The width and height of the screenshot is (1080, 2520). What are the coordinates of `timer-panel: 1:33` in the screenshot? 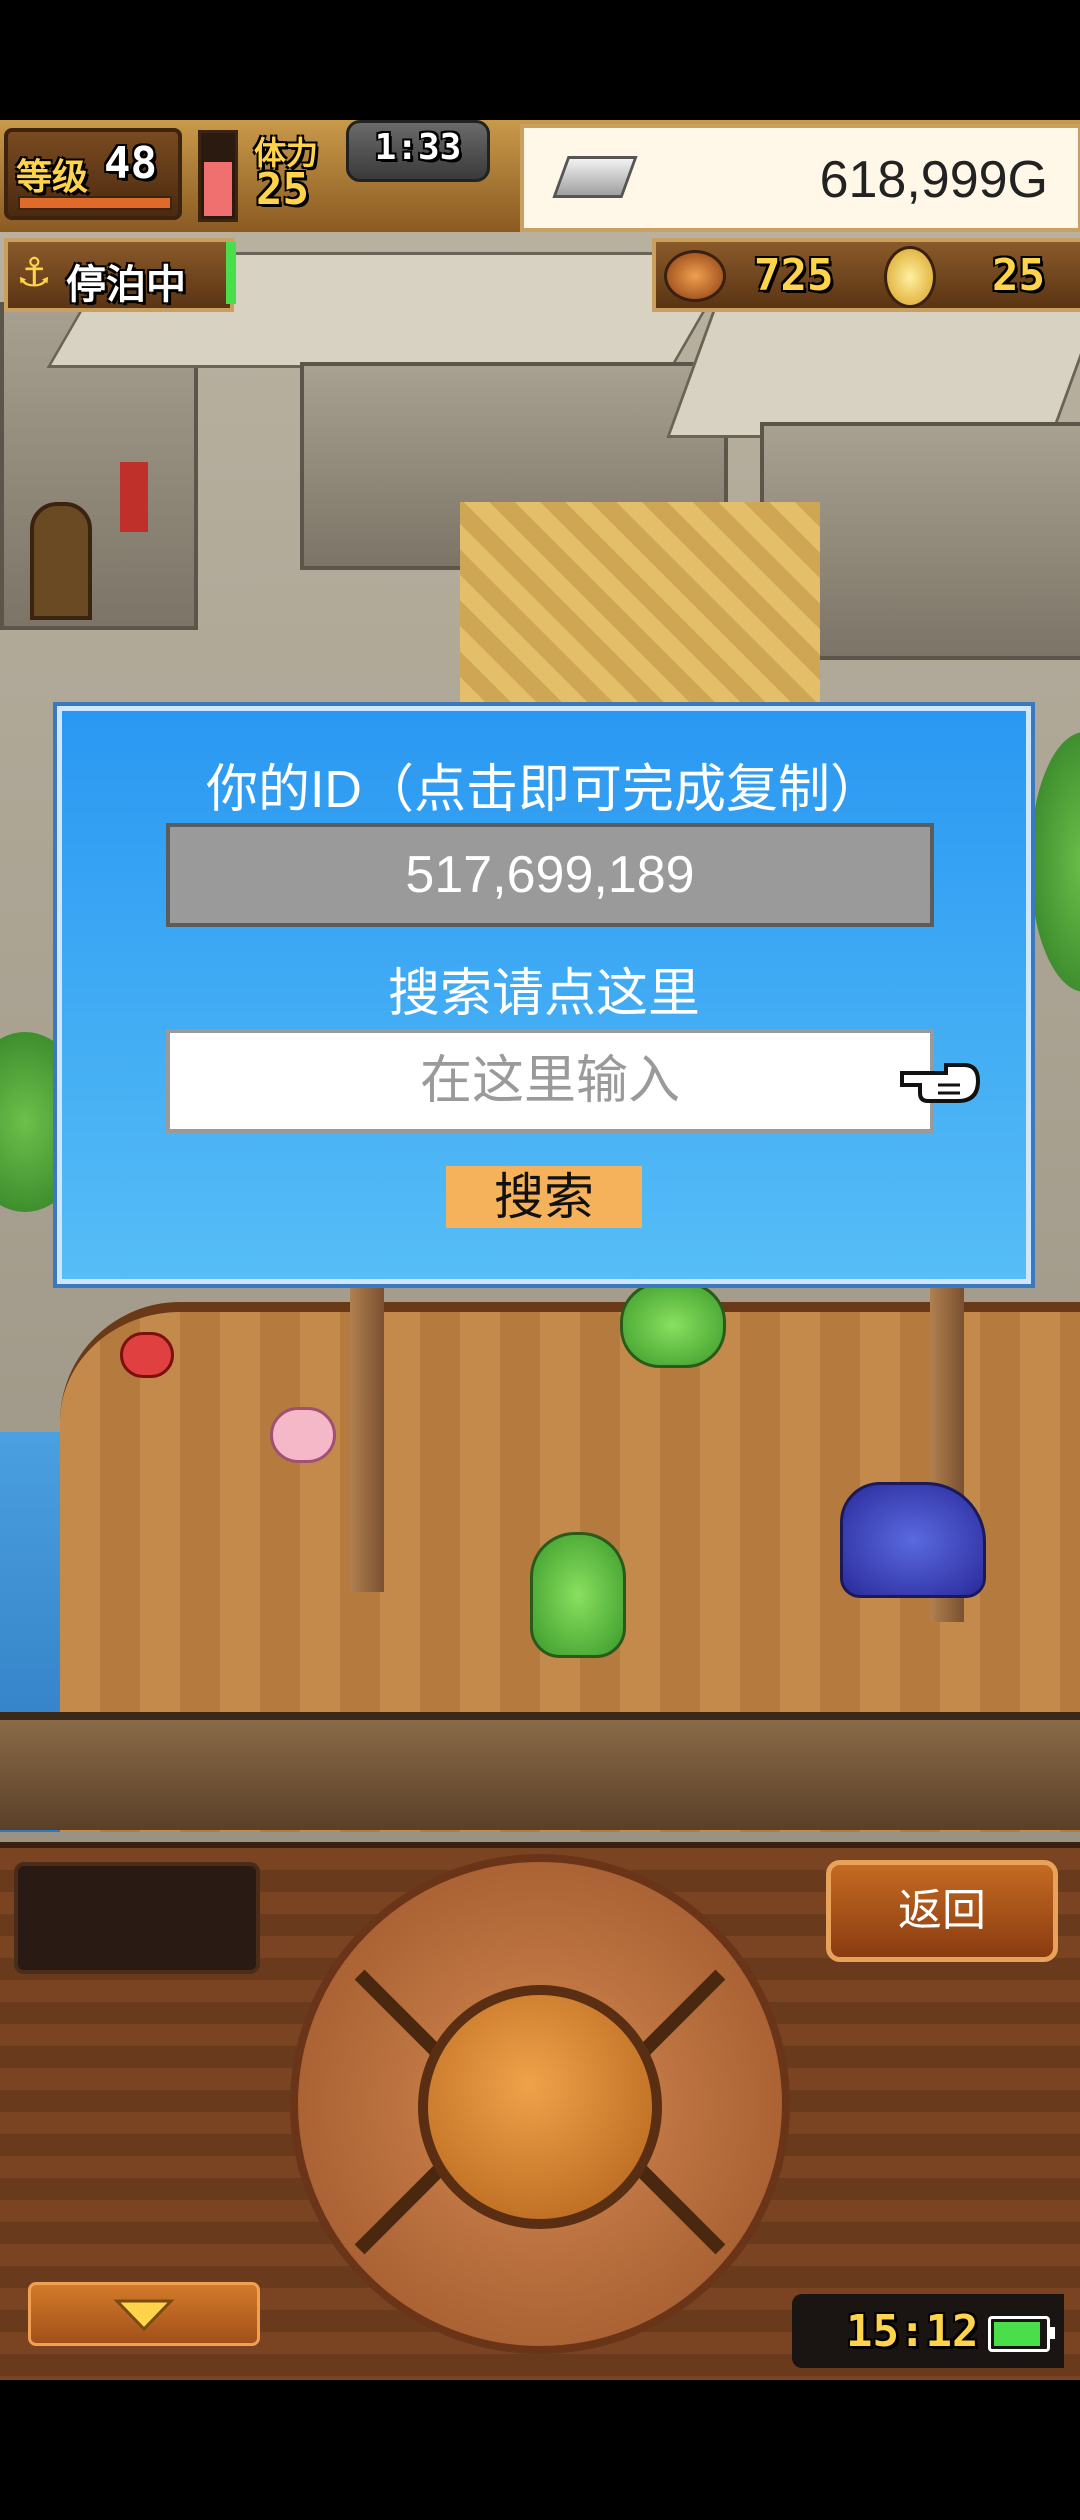 It's located at (418, 151).